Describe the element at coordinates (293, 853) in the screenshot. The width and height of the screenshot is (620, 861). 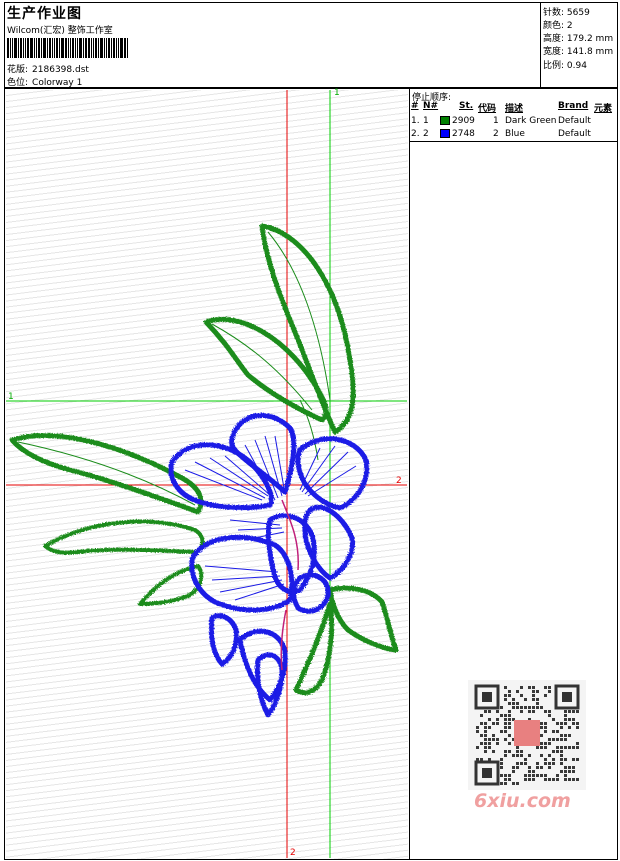
I see `axis-label-bottom: 2` at that location.